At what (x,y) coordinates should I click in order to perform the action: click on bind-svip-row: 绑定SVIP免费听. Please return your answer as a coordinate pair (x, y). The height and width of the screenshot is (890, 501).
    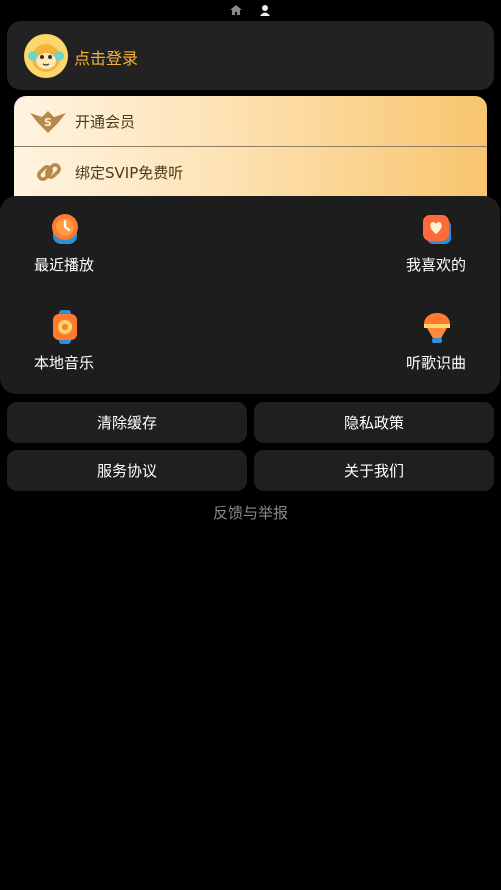
    Looking at the image, I should click on (250, 172).